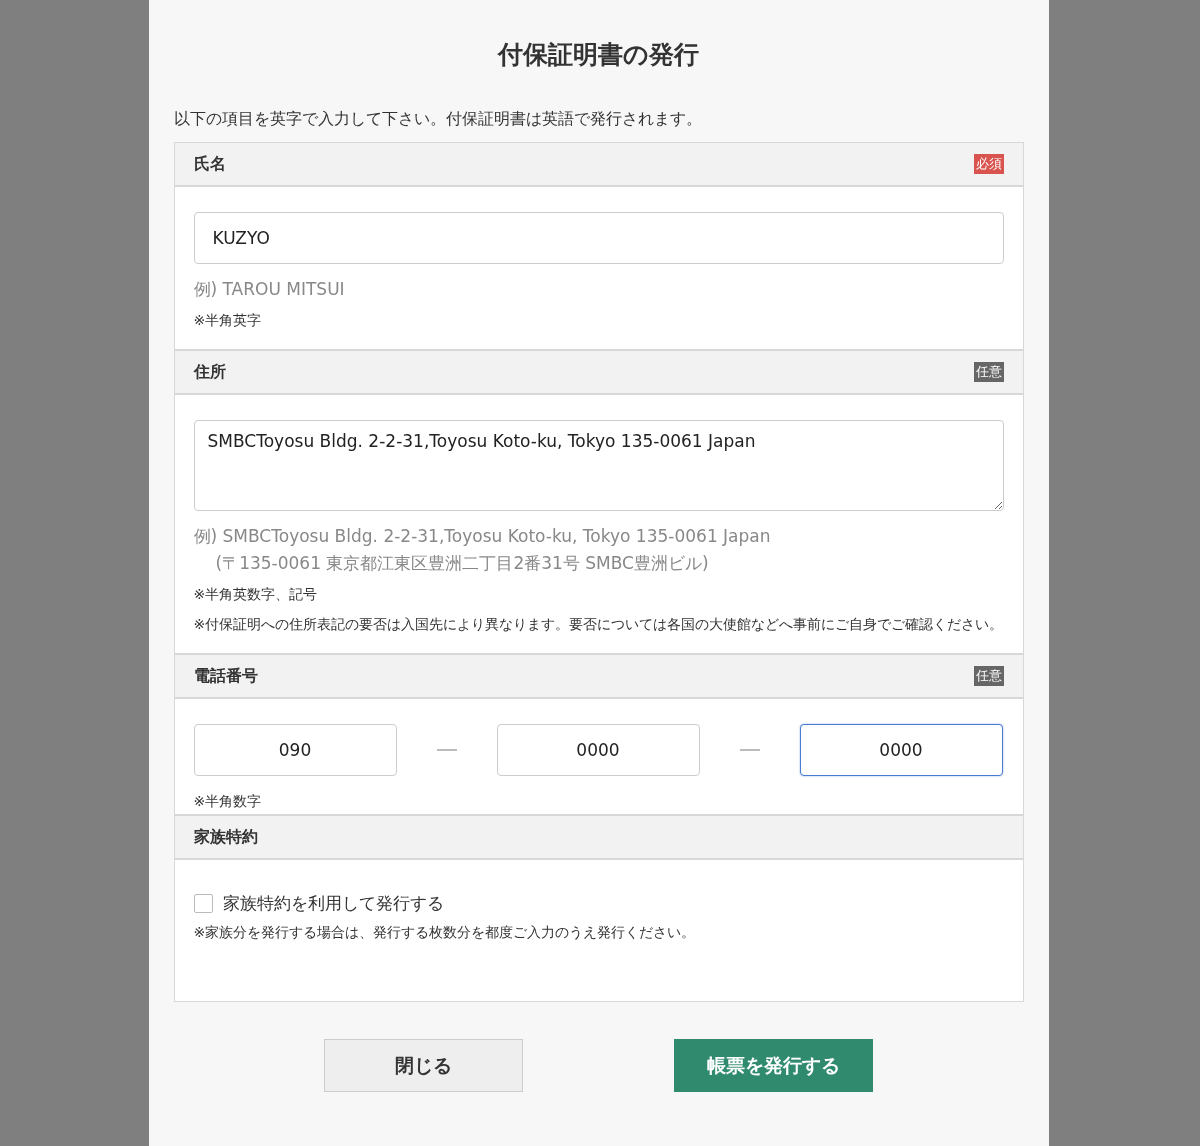 The image size is (1200, 1146). What do you see at coordinates (209, 164) in the screenshot?
I see `section-label: 氏名` at bounding box center [209, 164].